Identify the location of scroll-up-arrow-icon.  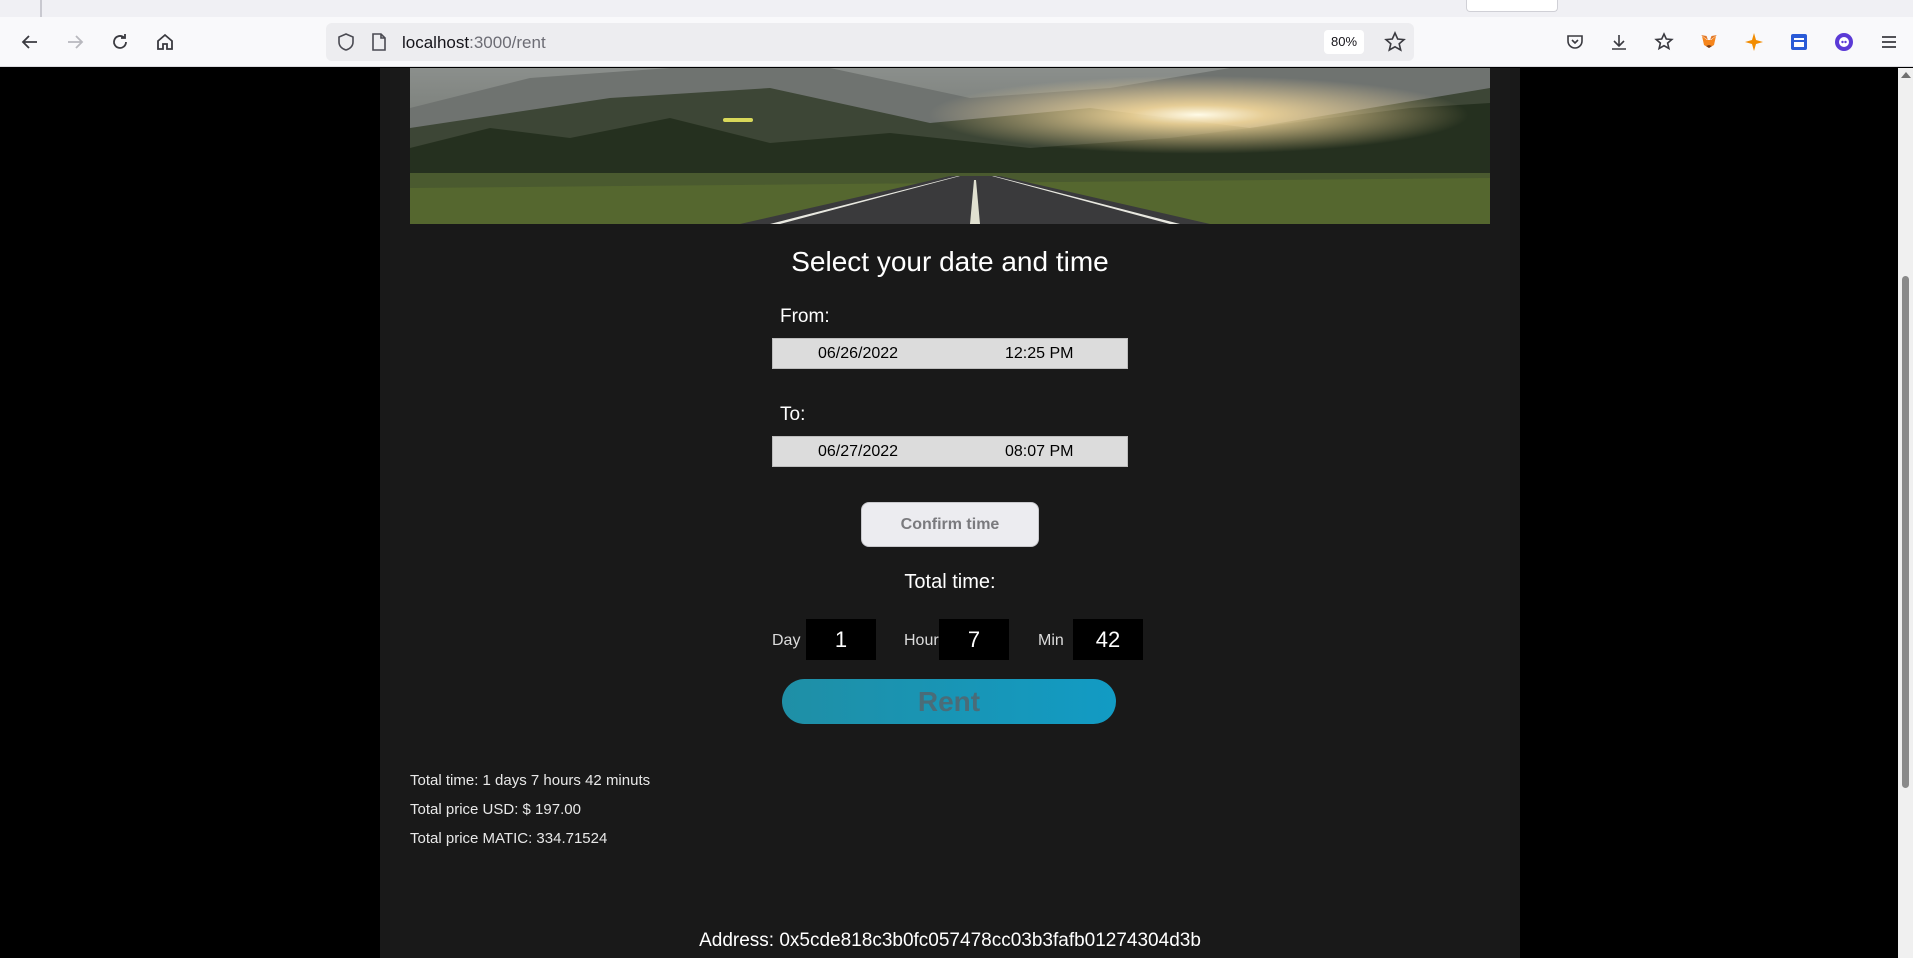
(1906, 75).